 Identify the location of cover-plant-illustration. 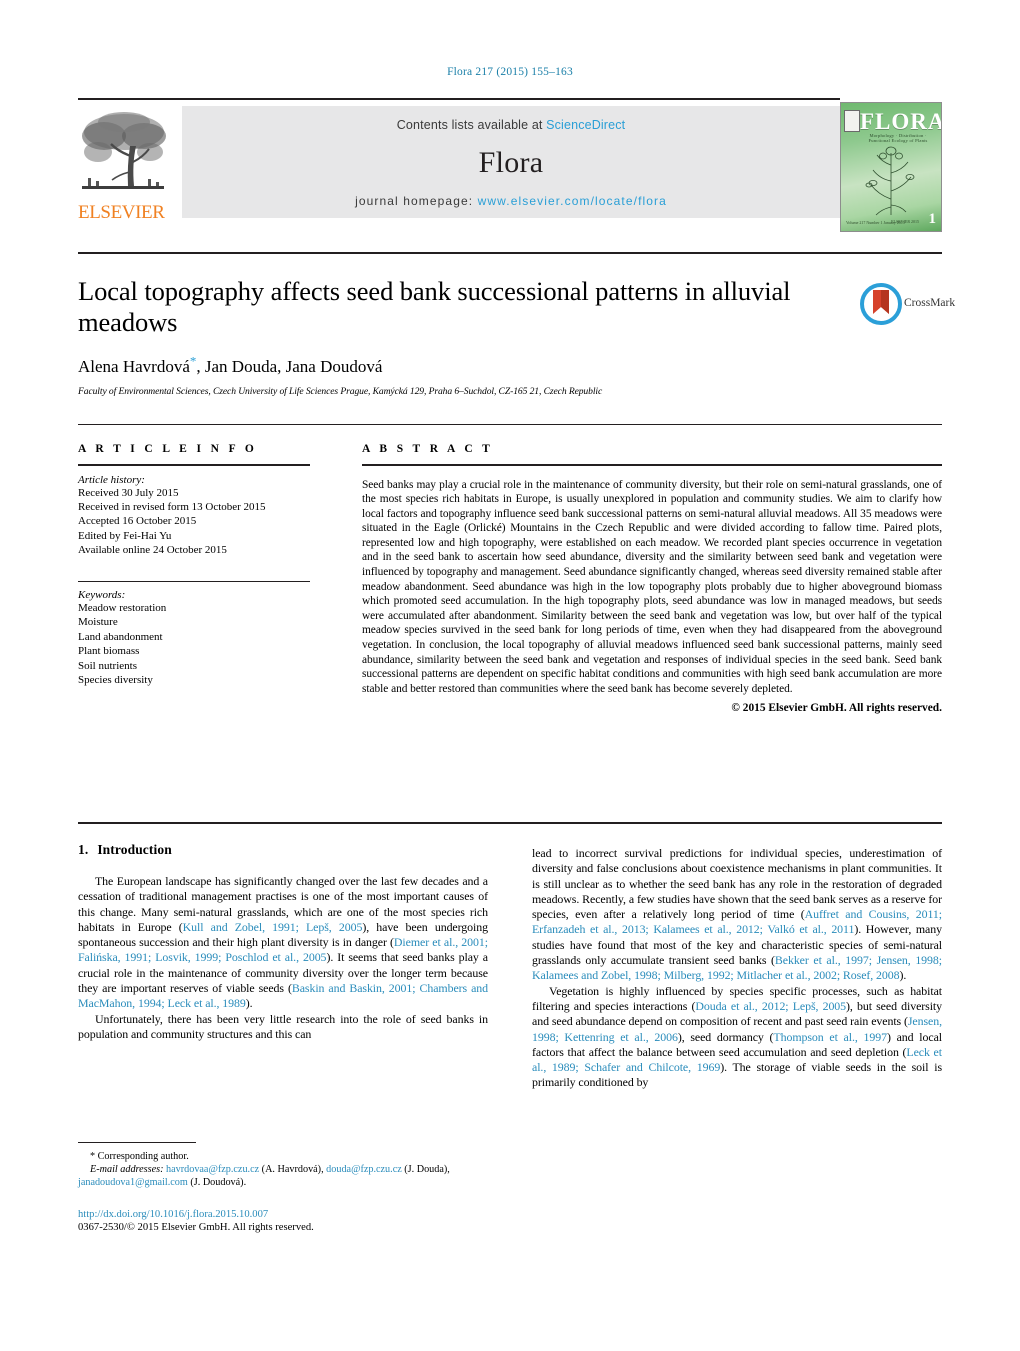
(890, 181).